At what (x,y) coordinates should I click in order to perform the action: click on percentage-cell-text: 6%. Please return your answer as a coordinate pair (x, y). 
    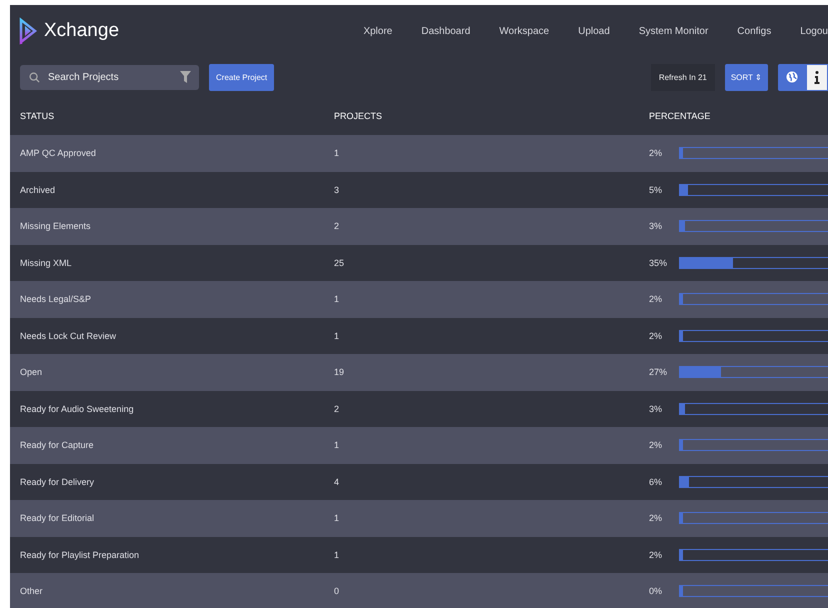
    Looking at the image, I should click on (656, 481).